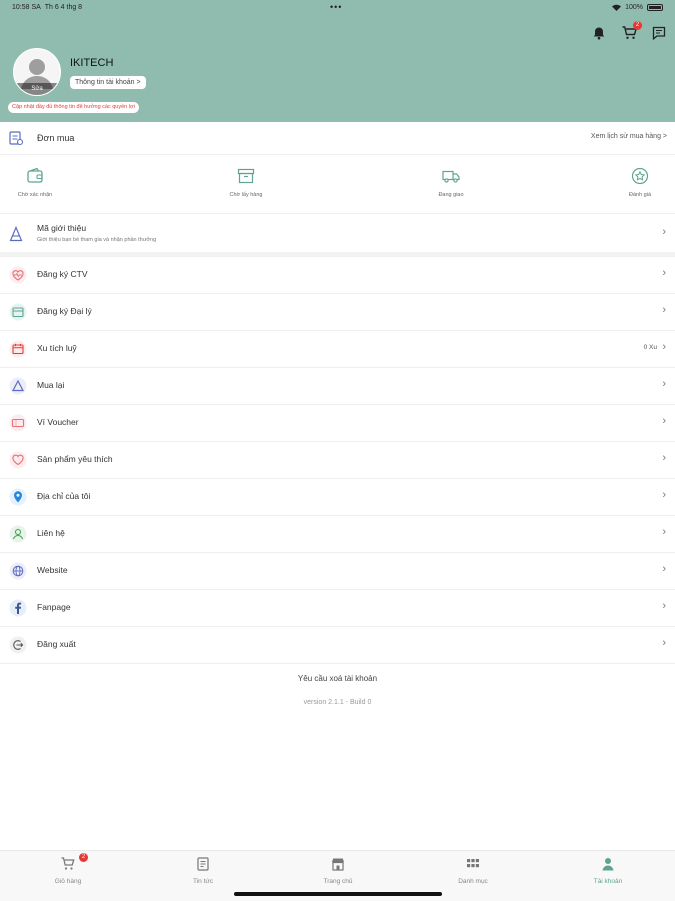 This screenshot has height=901, width=675. What do you see at coordinates (202, 881) in the screenshot?
I see `tab-label: Tin tức` at bounding box center [202, 881].